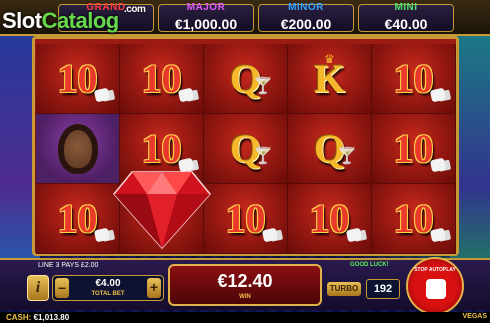 Image resolution: width=490 pixels, height=323 pixels. I want to click on woman-portrait-symbol, so click(77, 148).